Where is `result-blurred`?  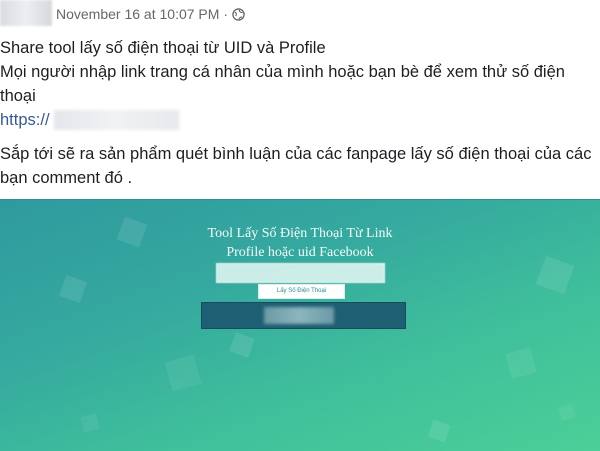
result-blurred is located at coordinates (299, 315).